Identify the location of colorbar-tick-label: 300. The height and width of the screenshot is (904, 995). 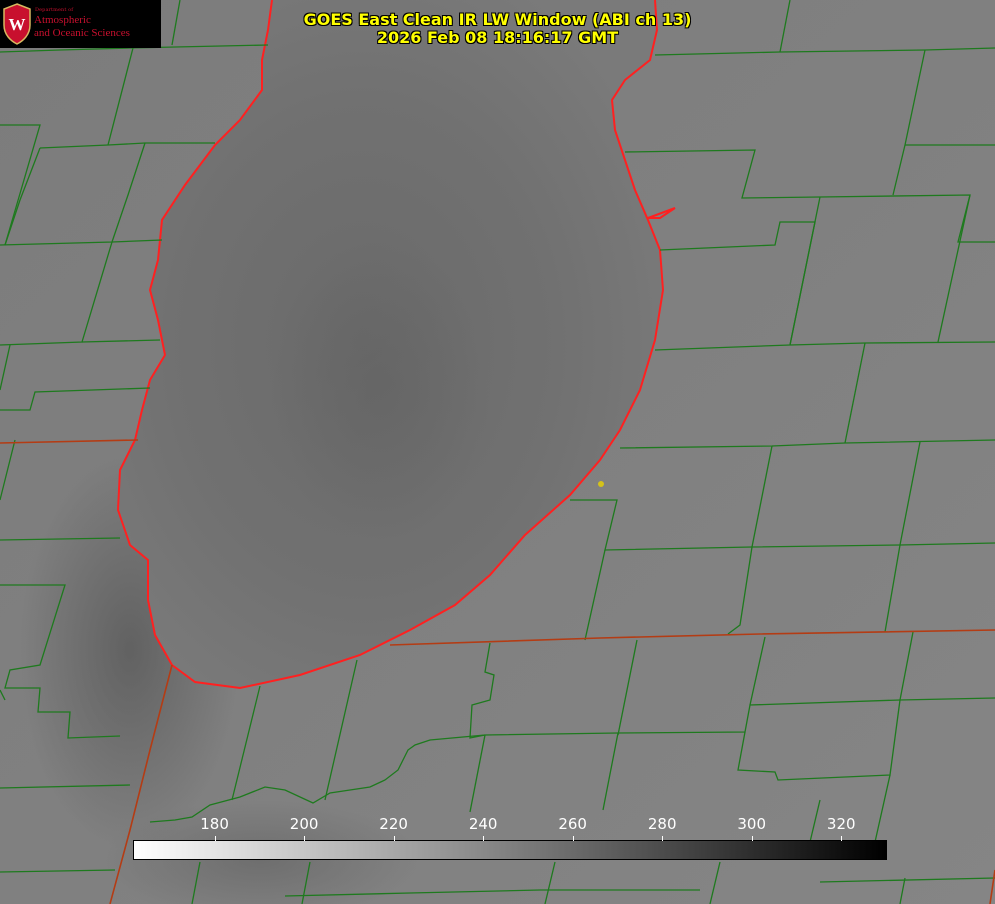
(752, 824).